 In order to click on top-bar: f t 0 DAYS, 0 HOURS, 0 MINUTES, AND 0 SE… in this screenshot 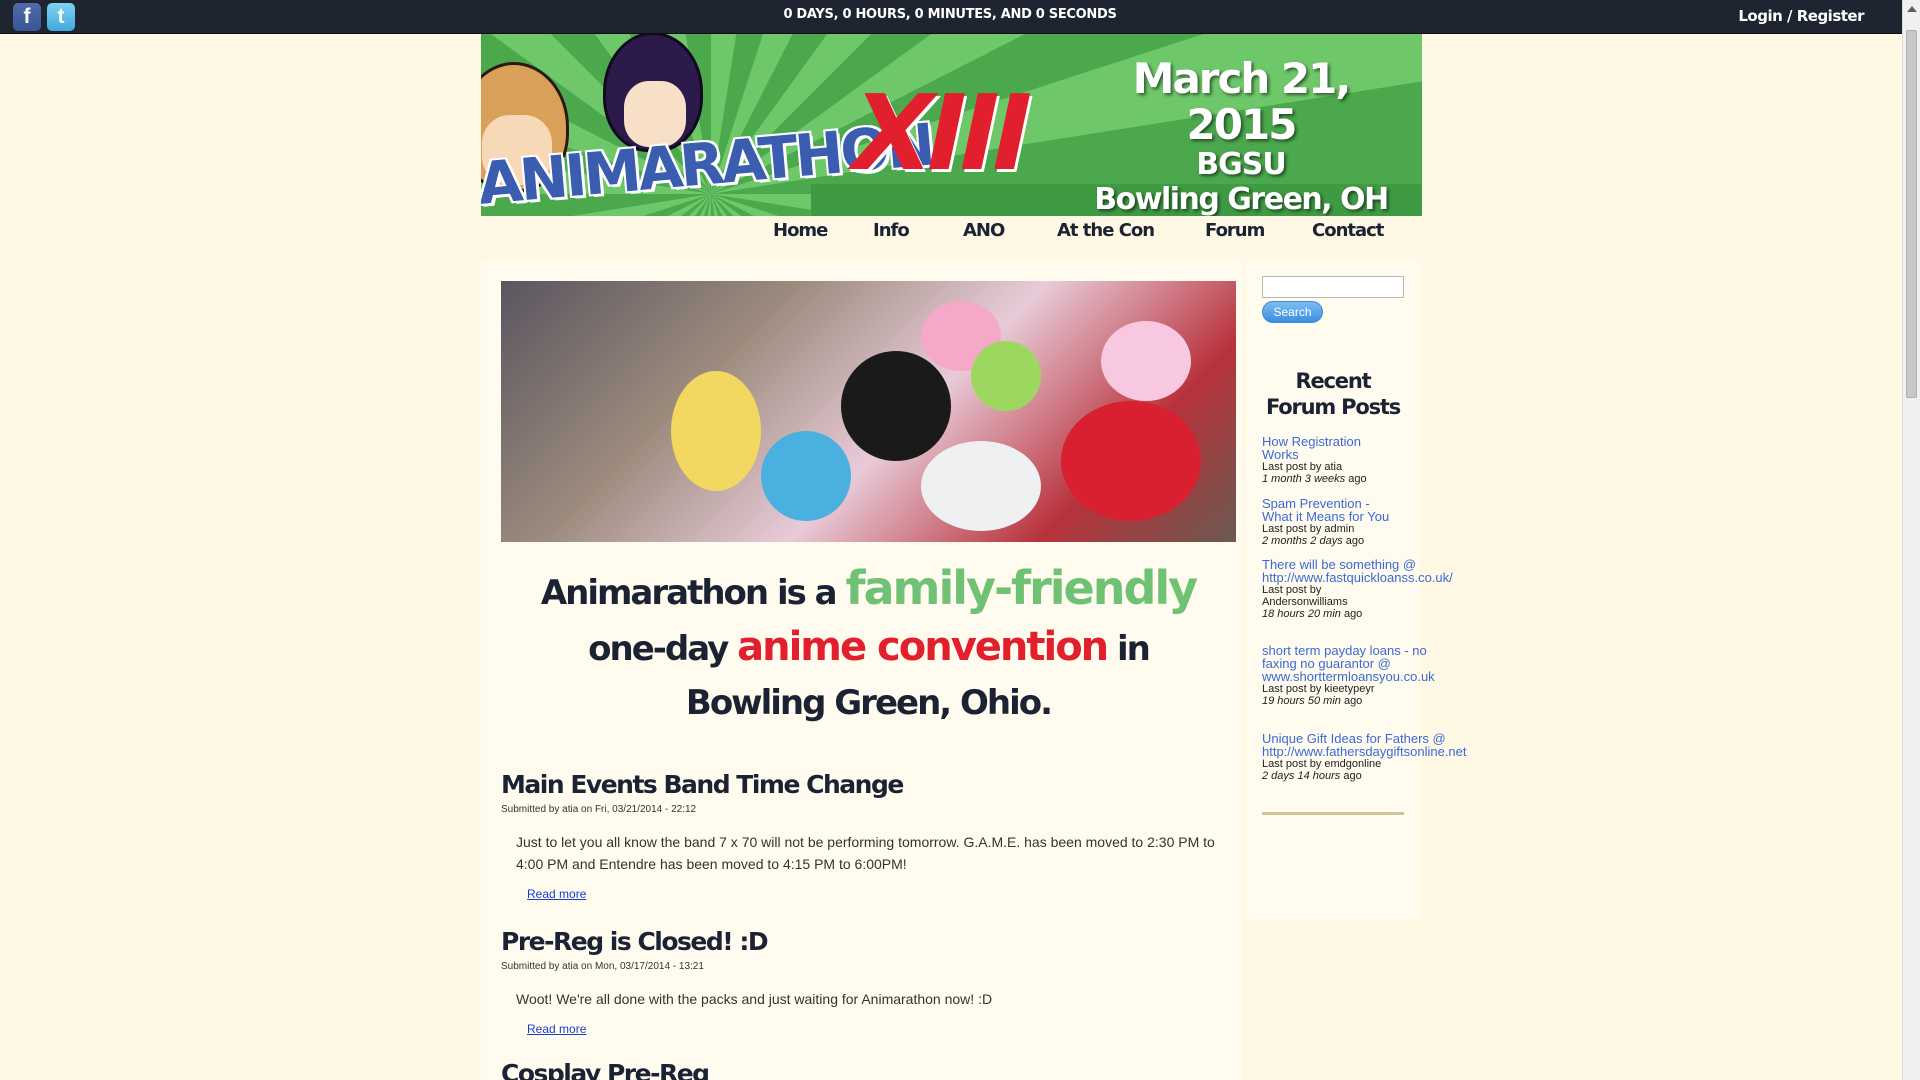, I will do `click(951, 17)`.